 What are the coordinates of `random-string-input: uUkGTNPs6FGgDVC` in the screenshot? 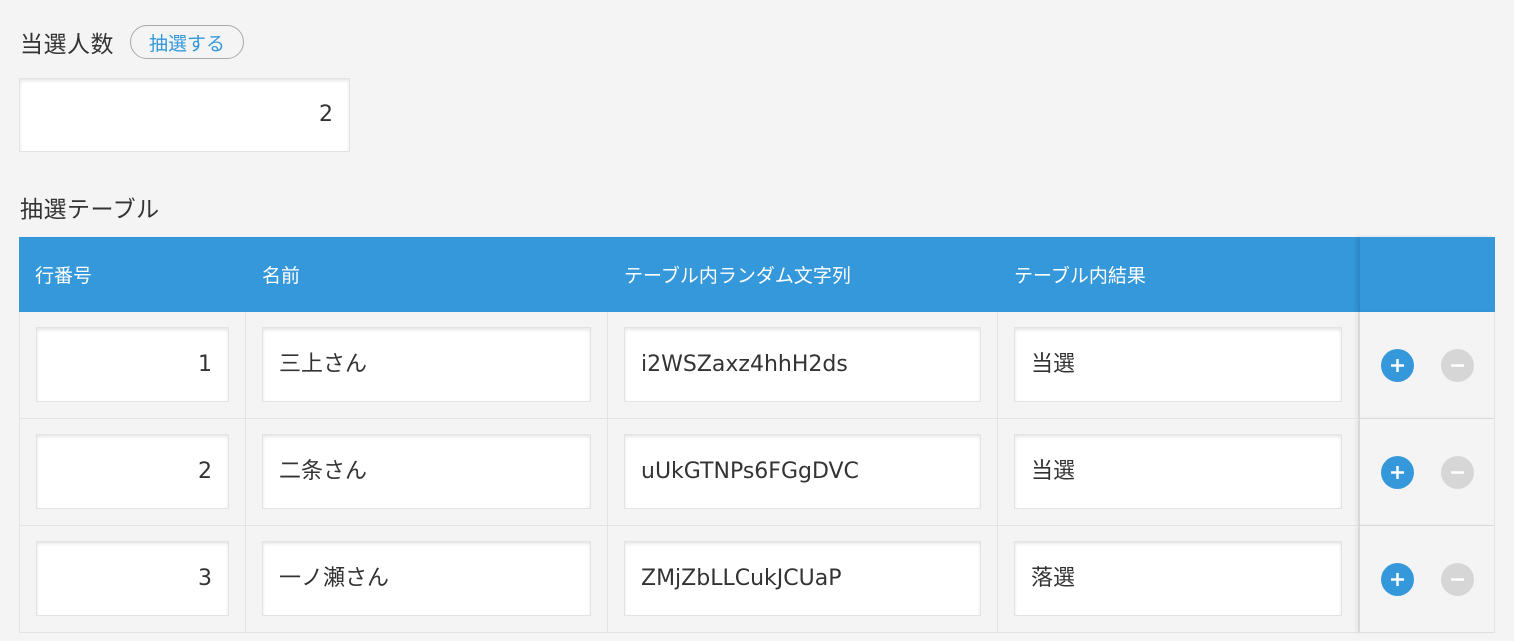 It's located at (802, 471).